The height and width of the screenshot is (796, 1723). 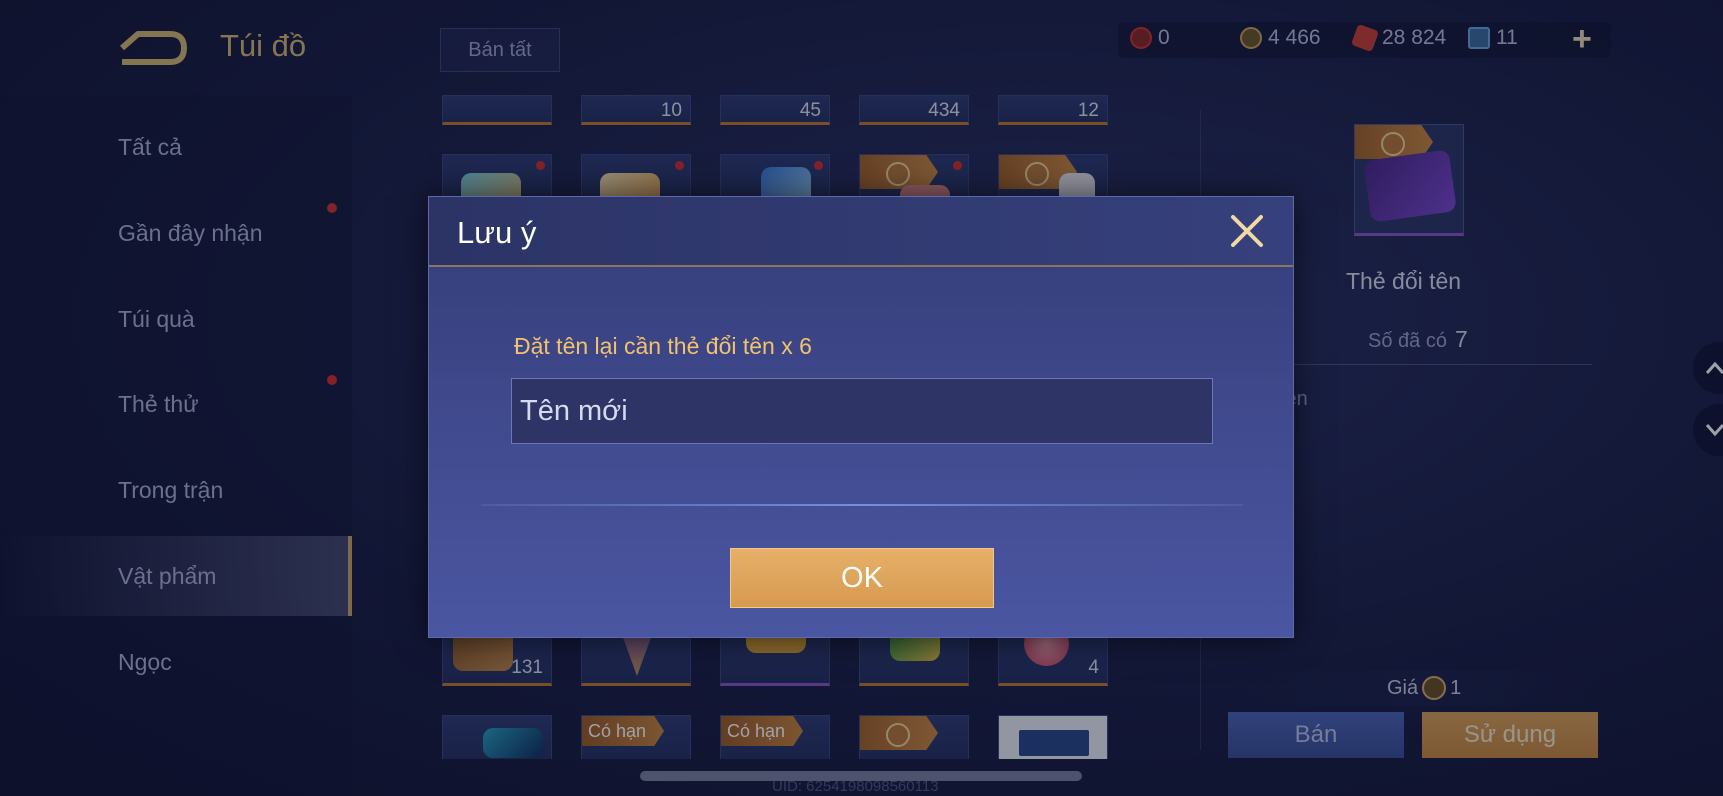 I want to click on dialog-title: Lưu ý, so click(x=497, y=232).